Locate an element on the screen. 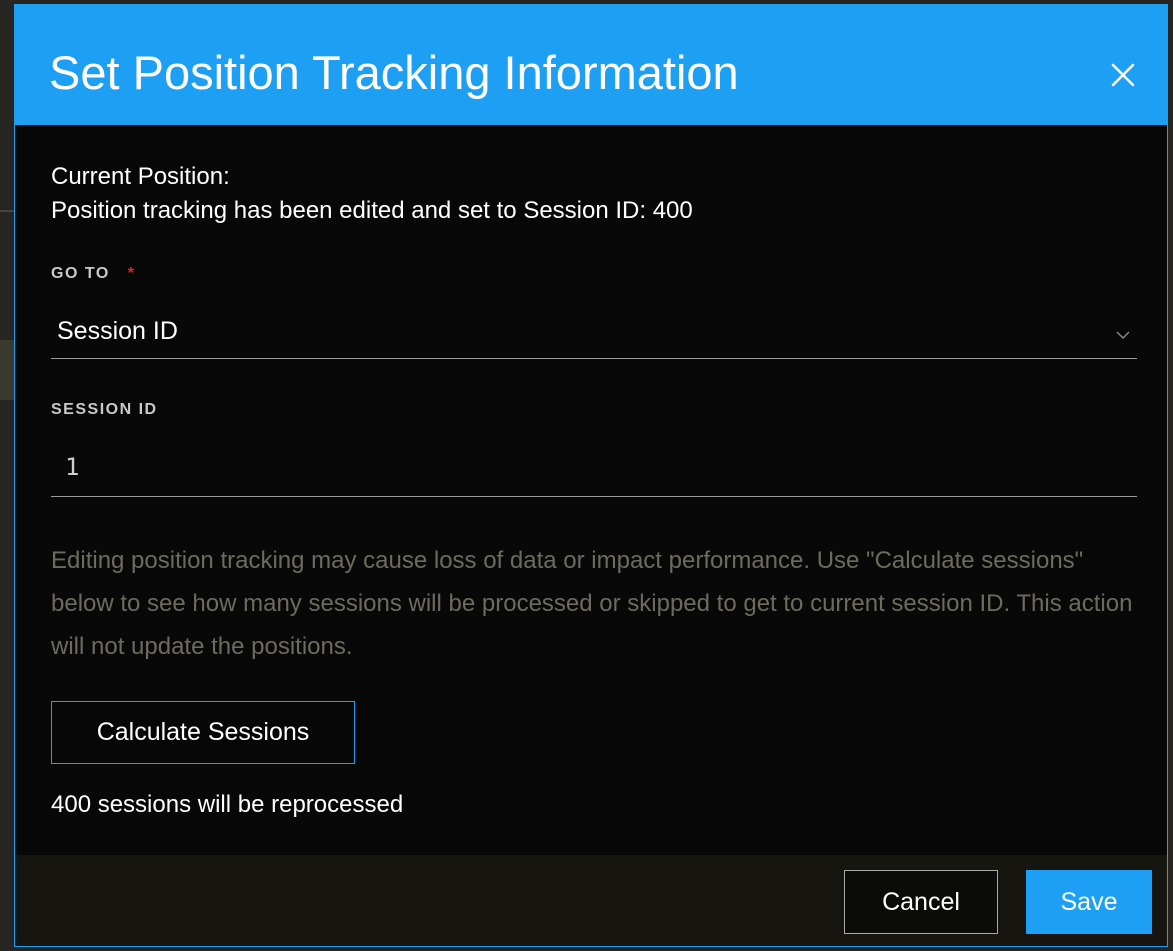  dialog-header: Set Position Tracking Information is located at coordinates (591, 65).